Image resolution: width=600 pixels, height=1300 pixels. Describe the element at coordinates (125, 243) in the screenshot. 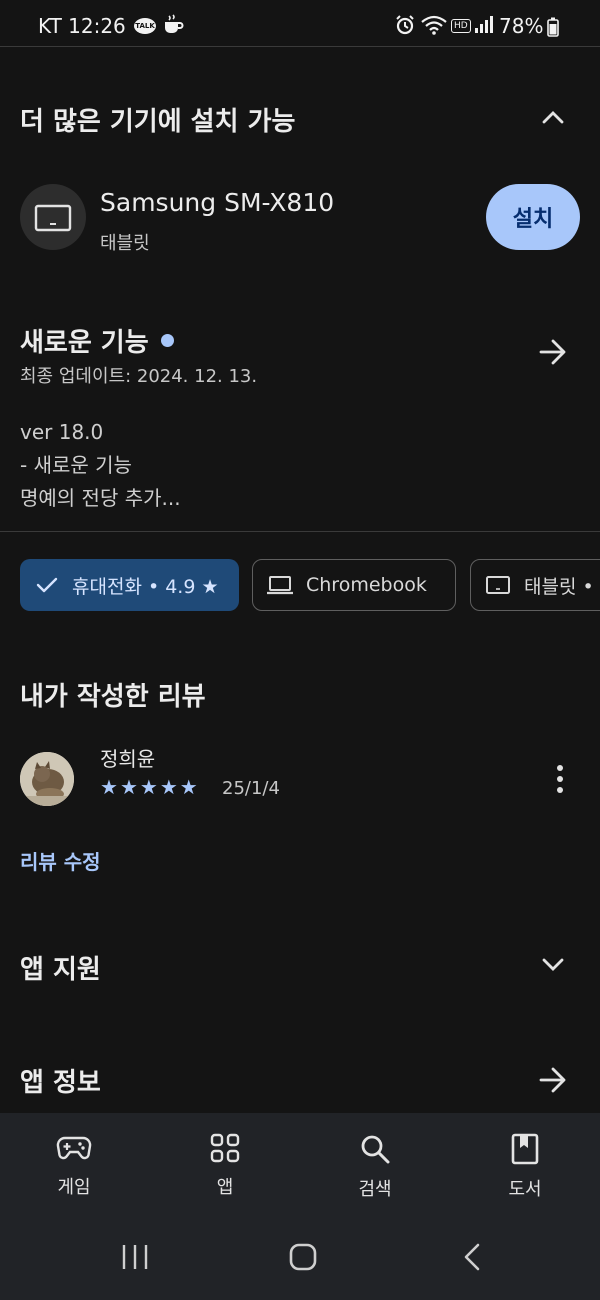

I see `device-type: 태블릿` at that location.